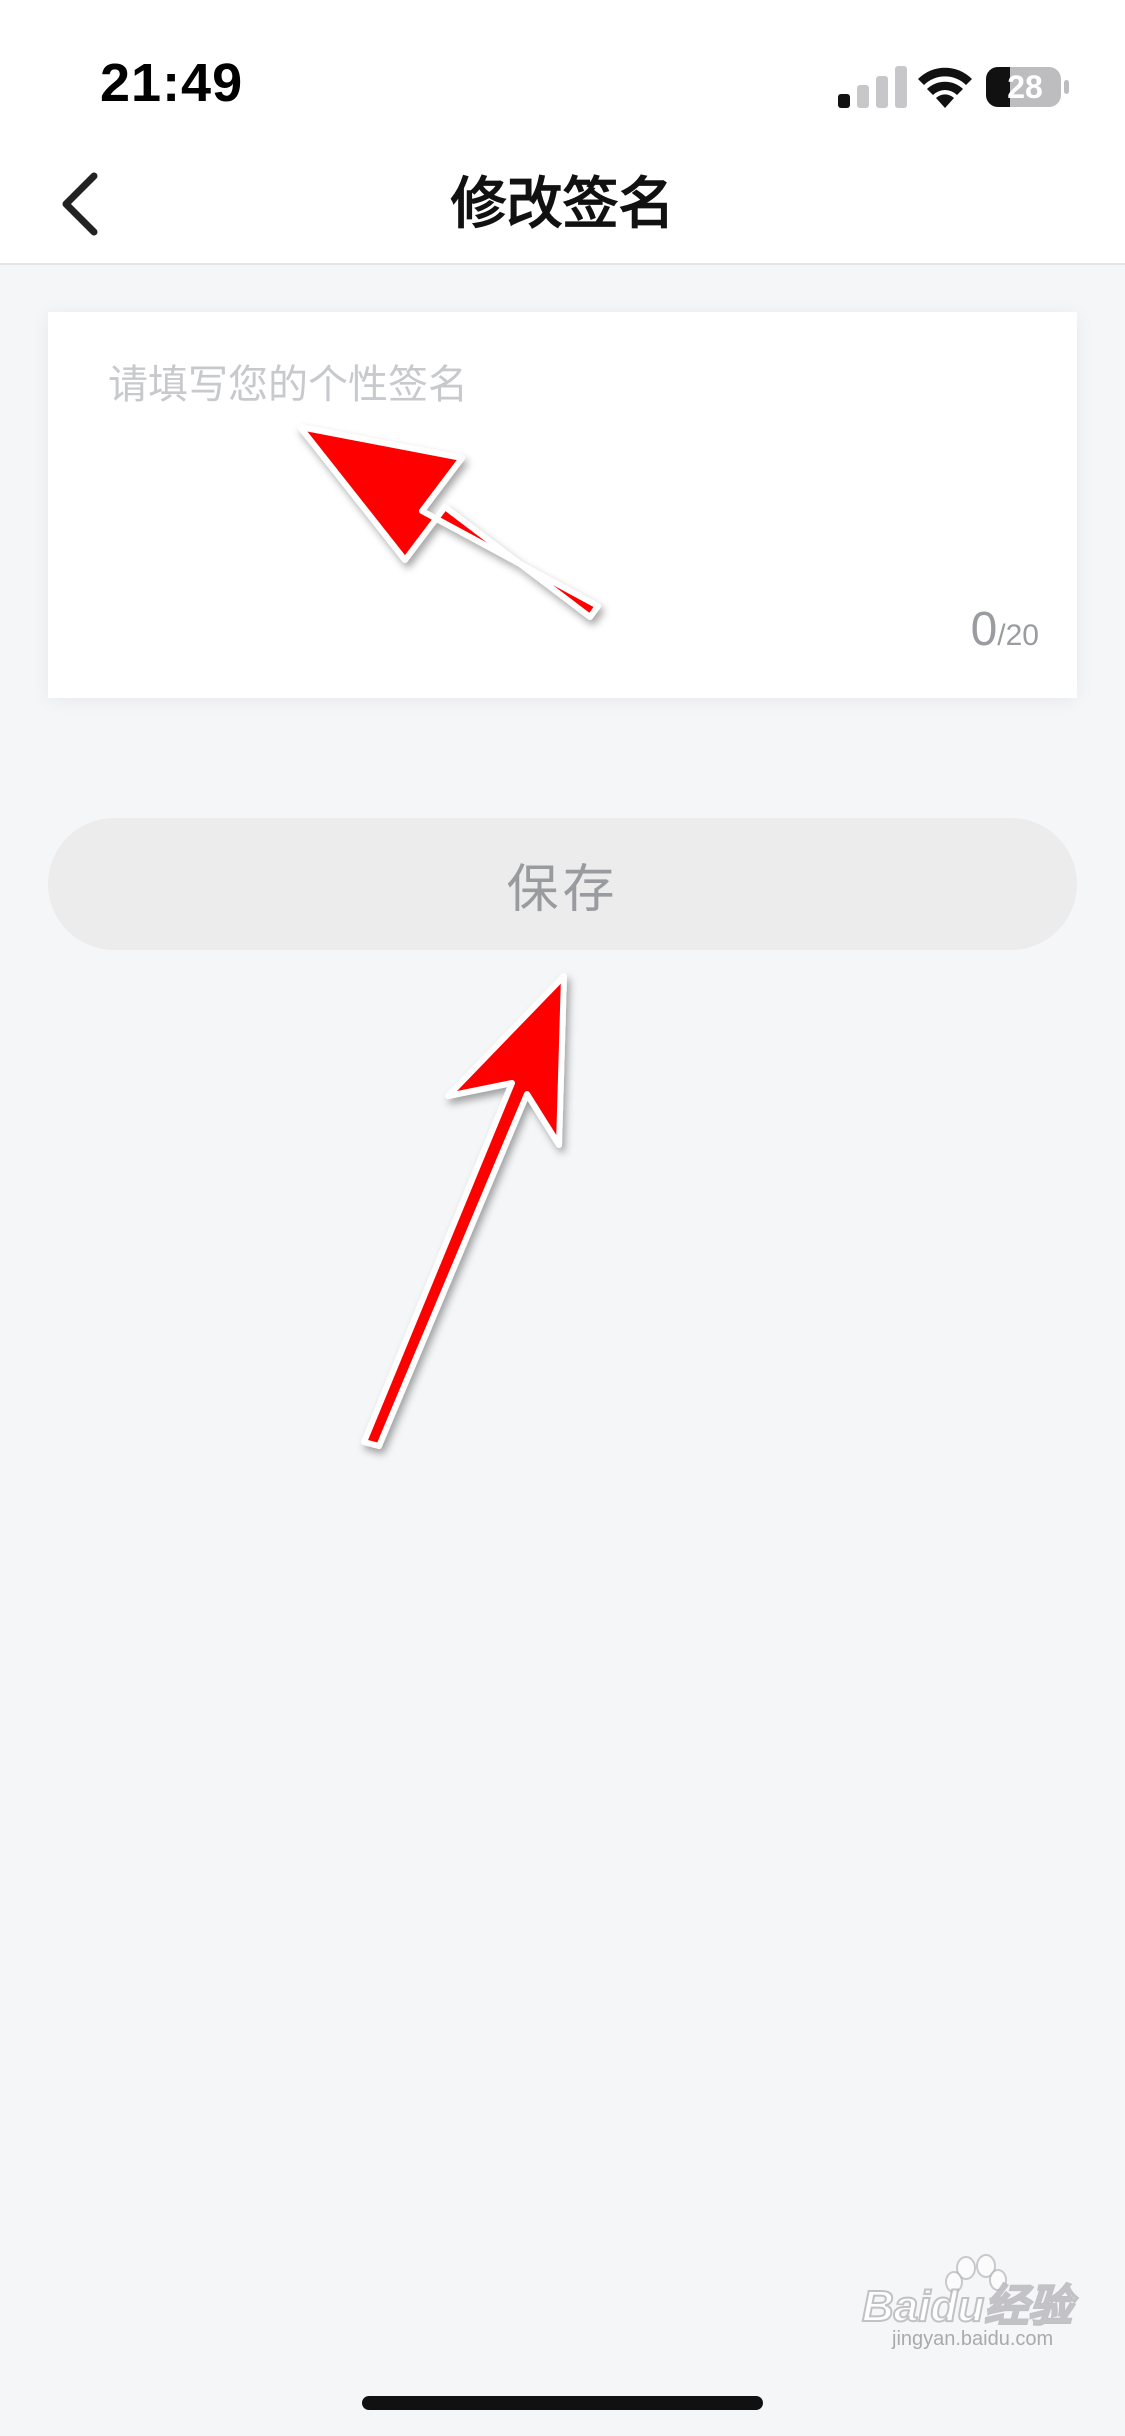 Image resolution: width=1125 pixels, height=2436 pixels. Describe the element at coordinates (172, 83) in the screenshot. I see `status-time: 21:49` at that location.